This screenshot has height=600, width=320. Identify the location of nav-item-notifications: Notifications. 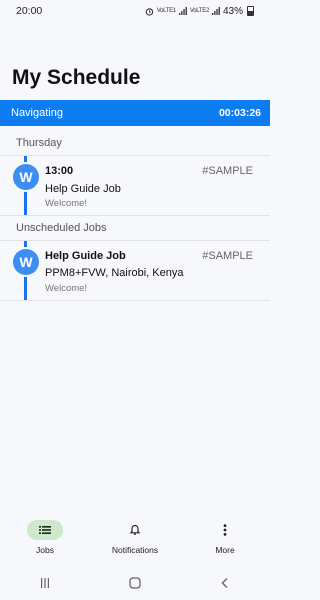
(135, 532).